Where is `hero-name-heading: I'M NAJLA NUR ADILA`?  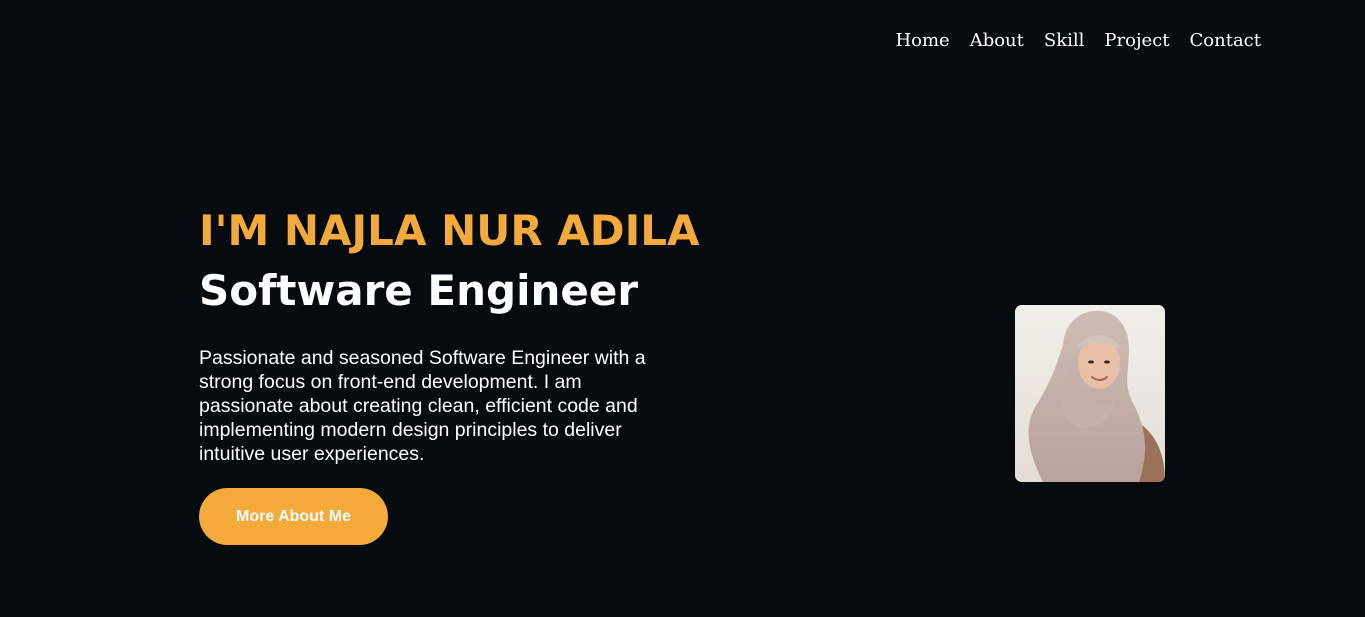
hero-name-heading: I'M NAJLA NUR ADILA is located at coordinates (449, 230).